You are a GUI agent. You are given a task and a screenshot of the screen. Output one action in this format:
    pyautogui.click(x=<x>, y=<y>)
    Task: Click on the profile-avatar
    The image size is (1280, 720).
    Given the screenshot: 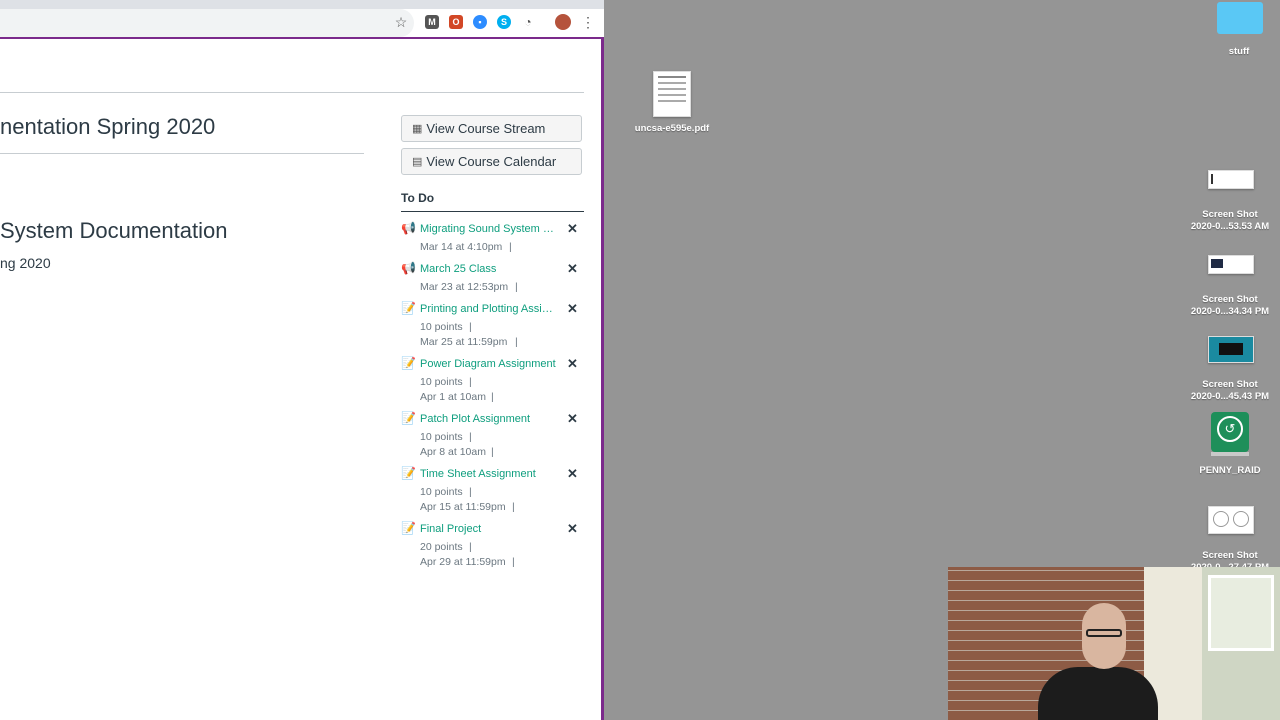 What is the action you would take?
    pyautogui.click(x=563, y=22)
    